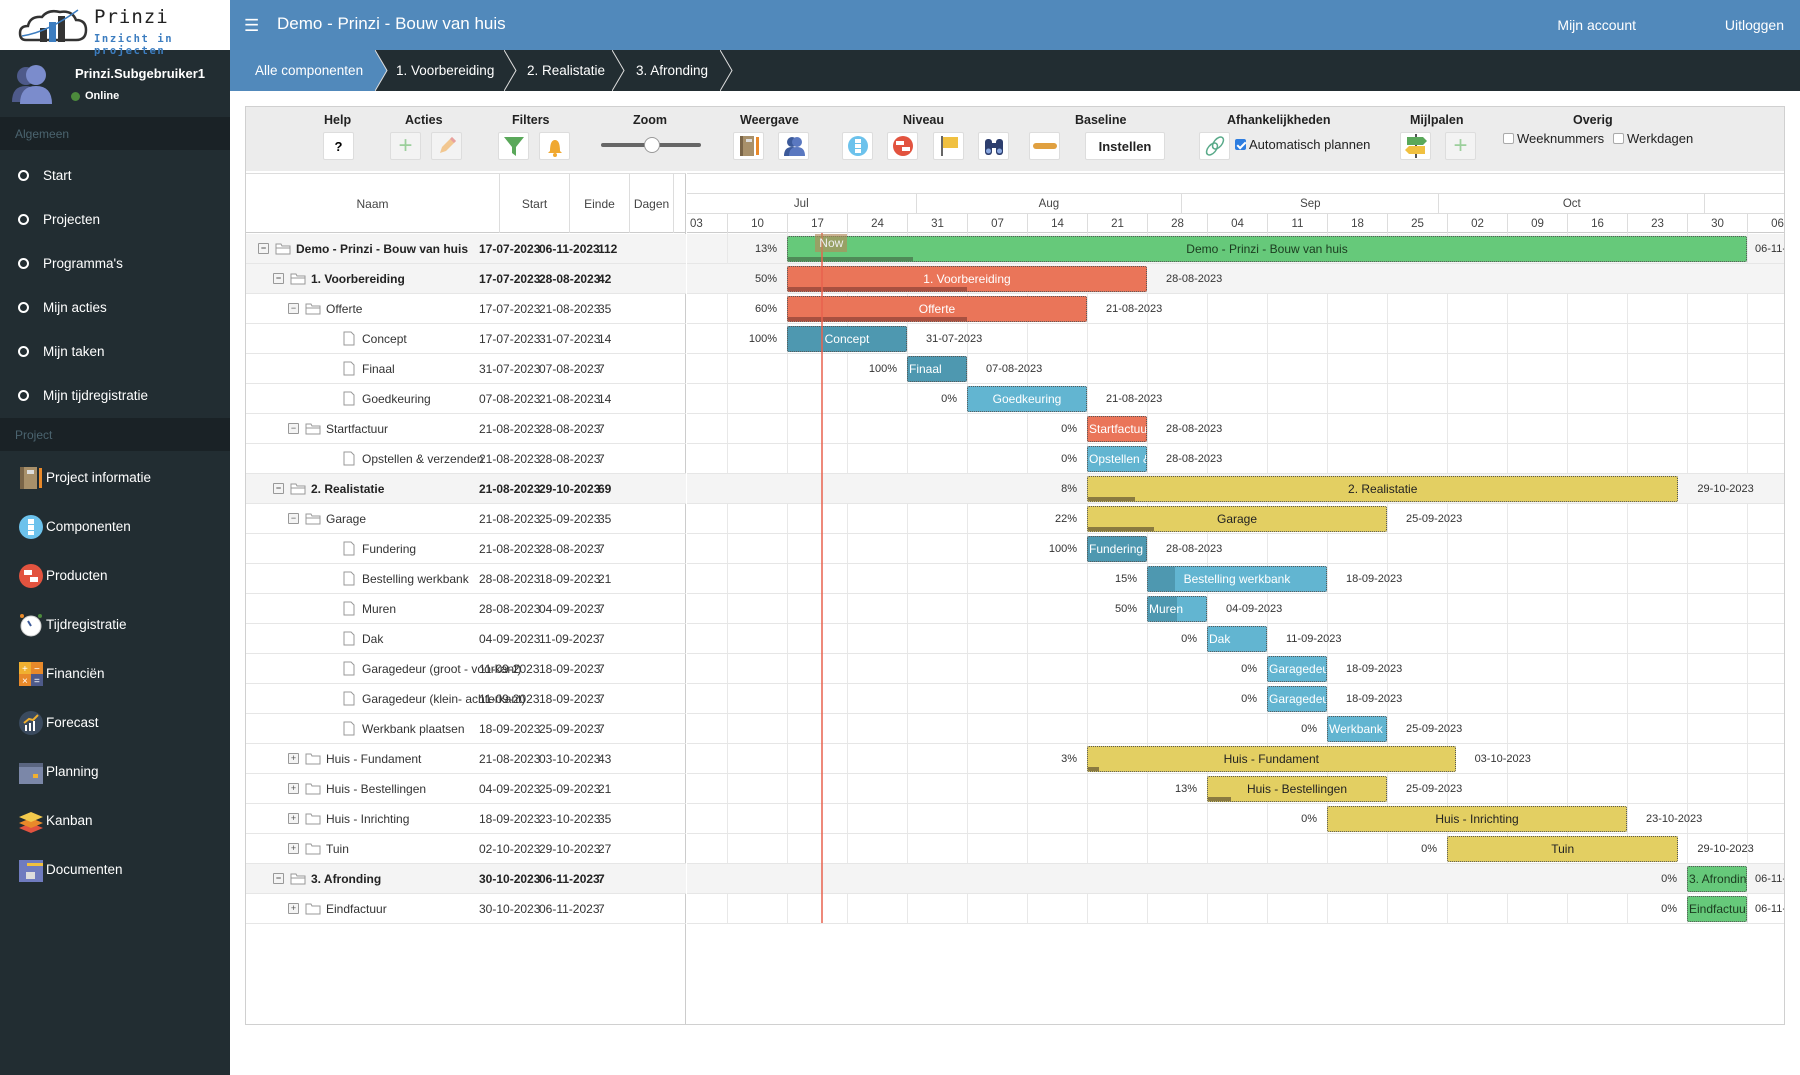  I want to click on baseline-toggle-button, so click(1044, 146).